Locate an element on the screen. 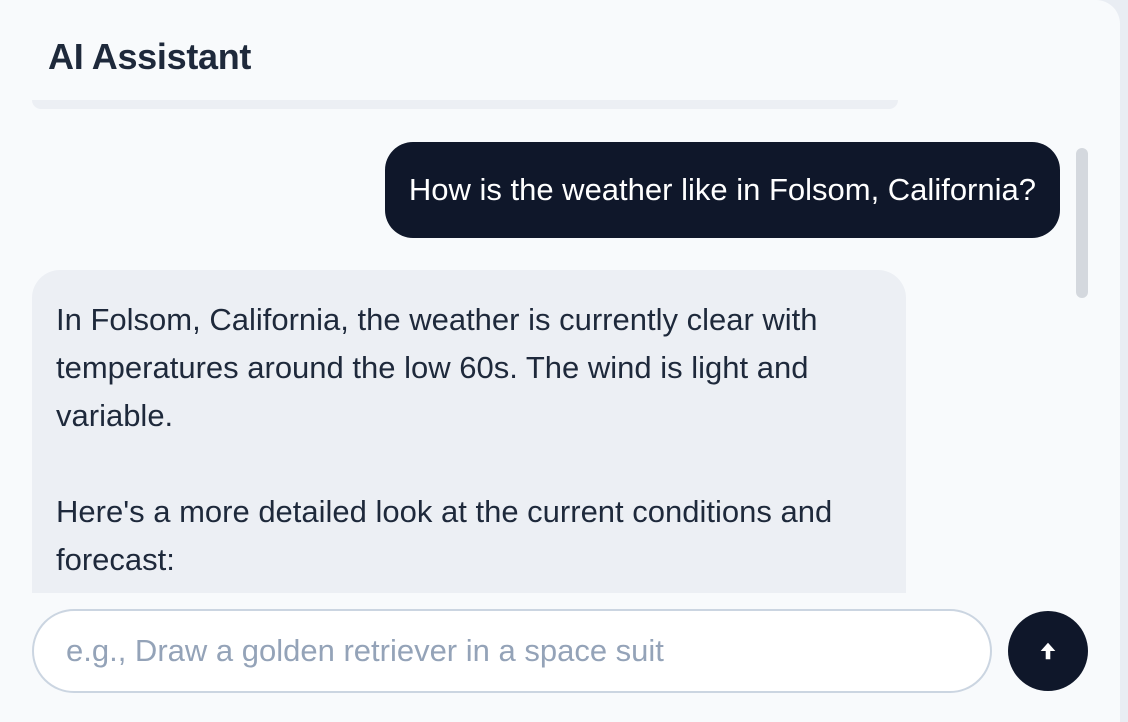  arrow-up-icon is located at coordinates (1048, 651).